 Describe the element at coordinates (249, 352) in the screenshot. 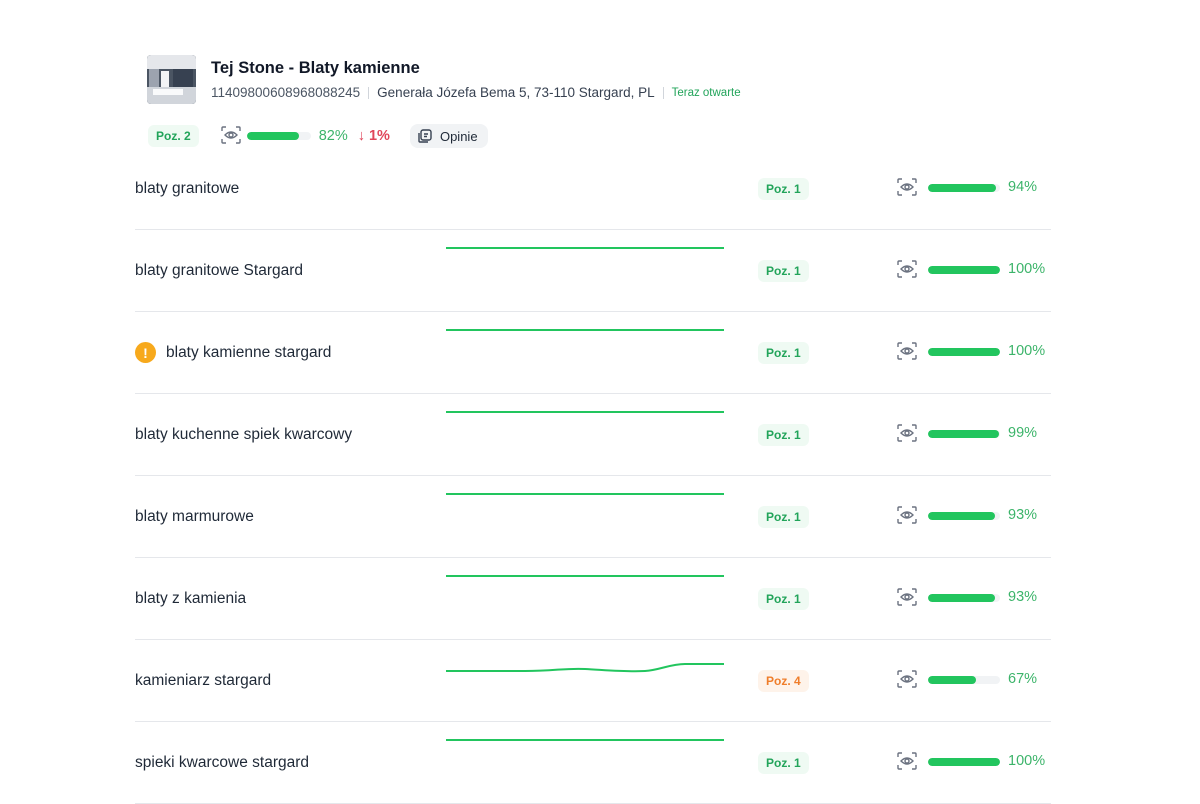

I see `keyword-label: blaty kamienne stargard` at that location.